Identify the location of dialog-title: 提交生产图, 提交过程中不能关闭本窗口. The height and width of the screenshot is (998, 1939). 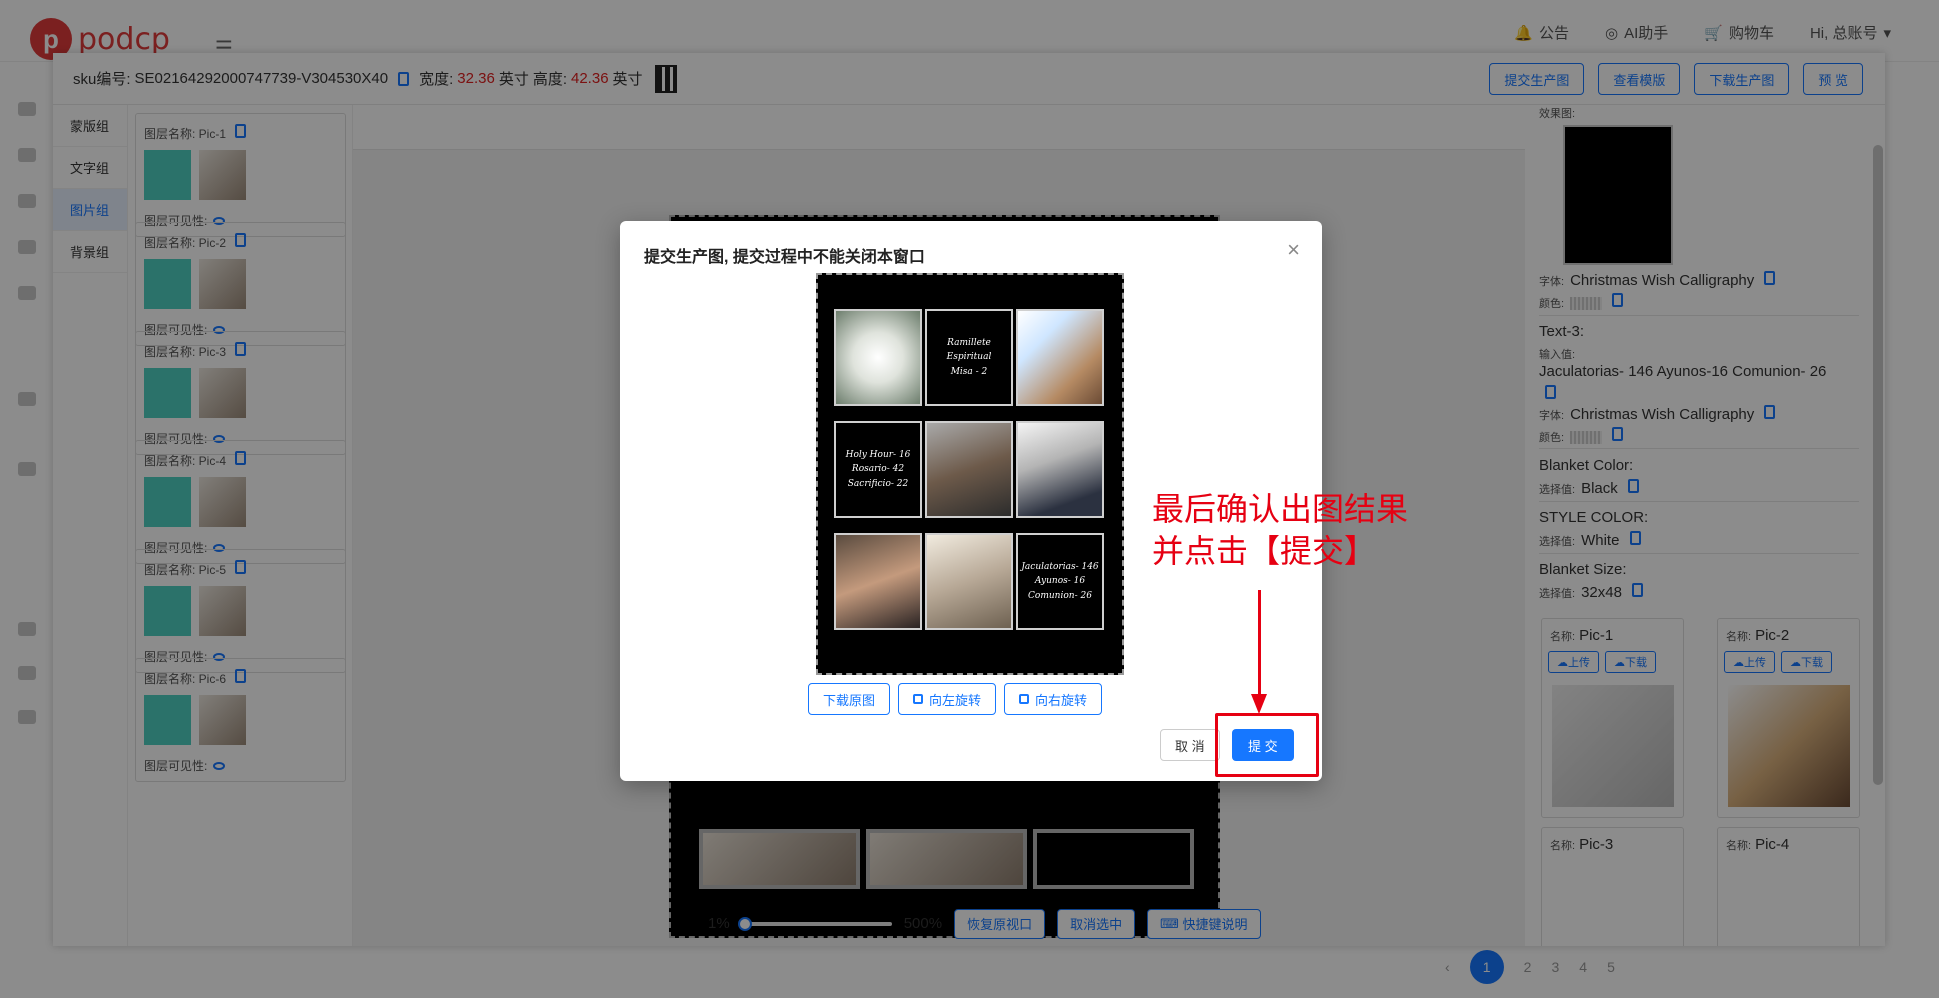
(784, 257).